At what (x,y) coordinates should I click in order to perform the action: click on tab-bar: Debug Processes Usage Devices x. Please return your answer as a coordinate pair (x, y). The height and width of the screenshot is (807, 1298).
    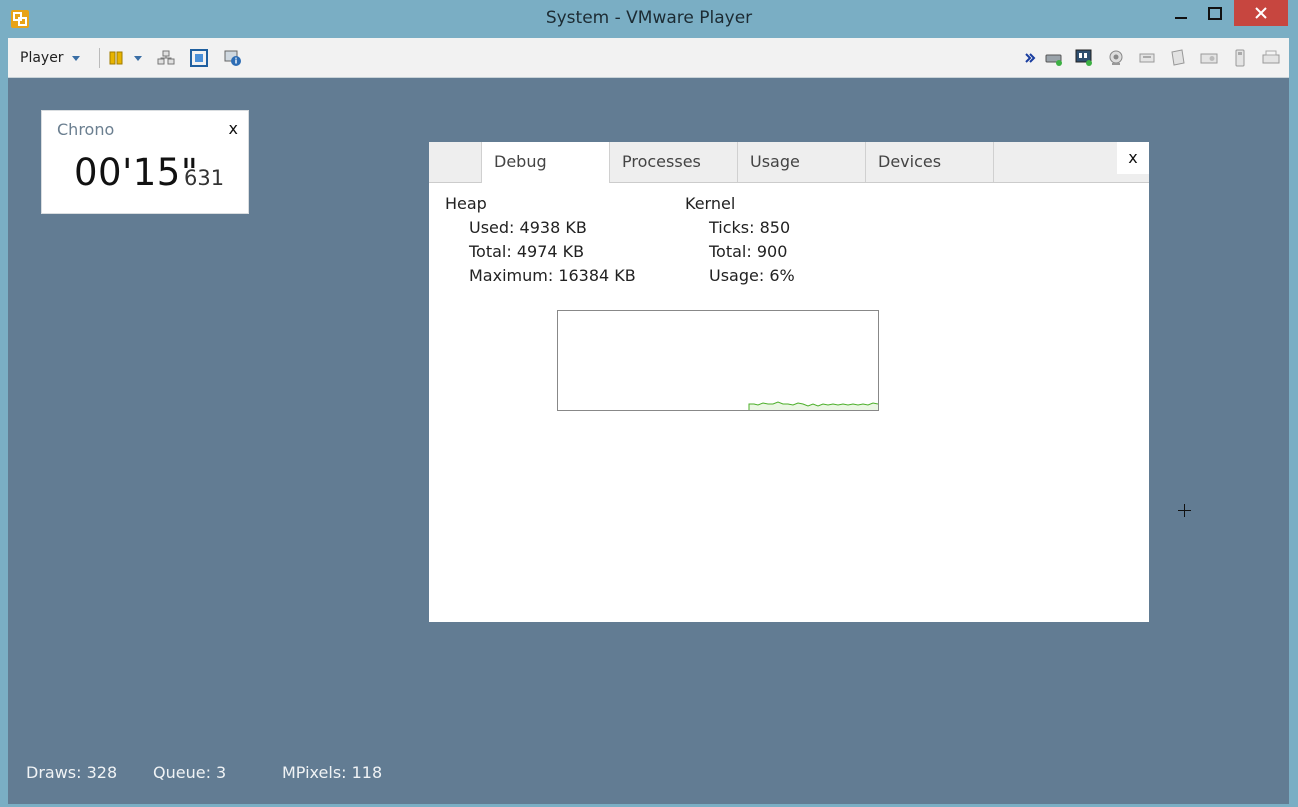
    Looking at the image, I should click on (789, 162).